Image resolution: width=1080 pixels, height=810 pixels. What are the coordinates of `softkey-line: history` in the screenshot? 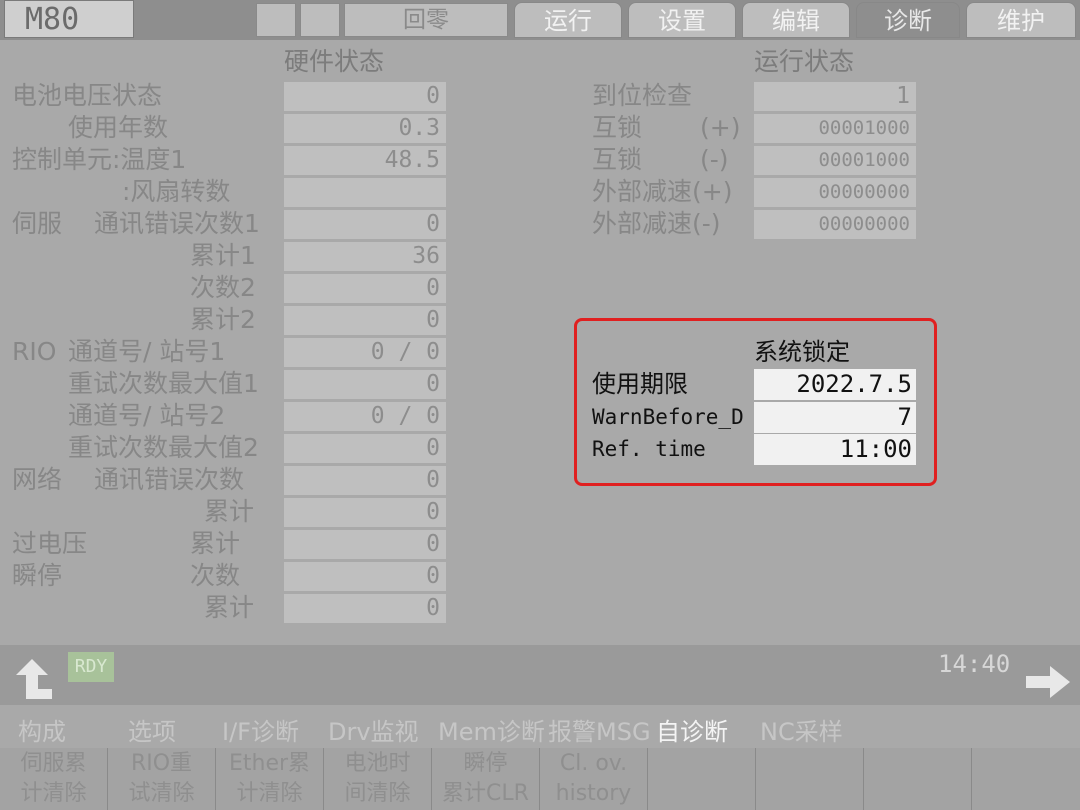 It's located at (593, 793).